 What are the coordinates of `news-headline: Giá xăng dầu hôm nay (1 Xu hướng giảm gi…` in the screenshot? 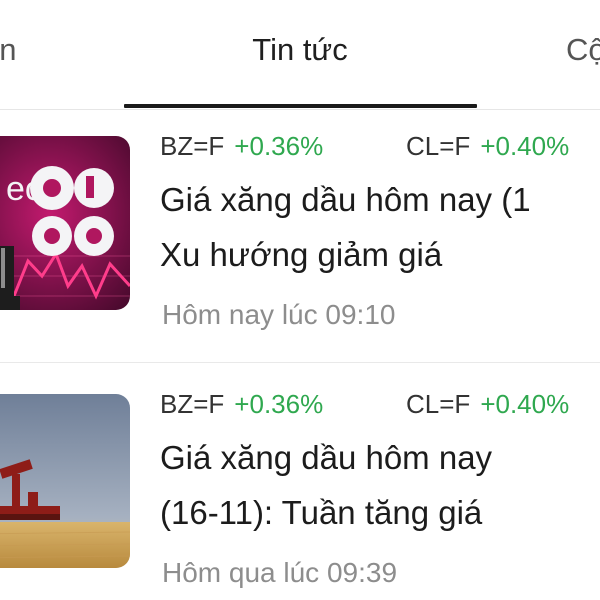 It's located at (380, 227).